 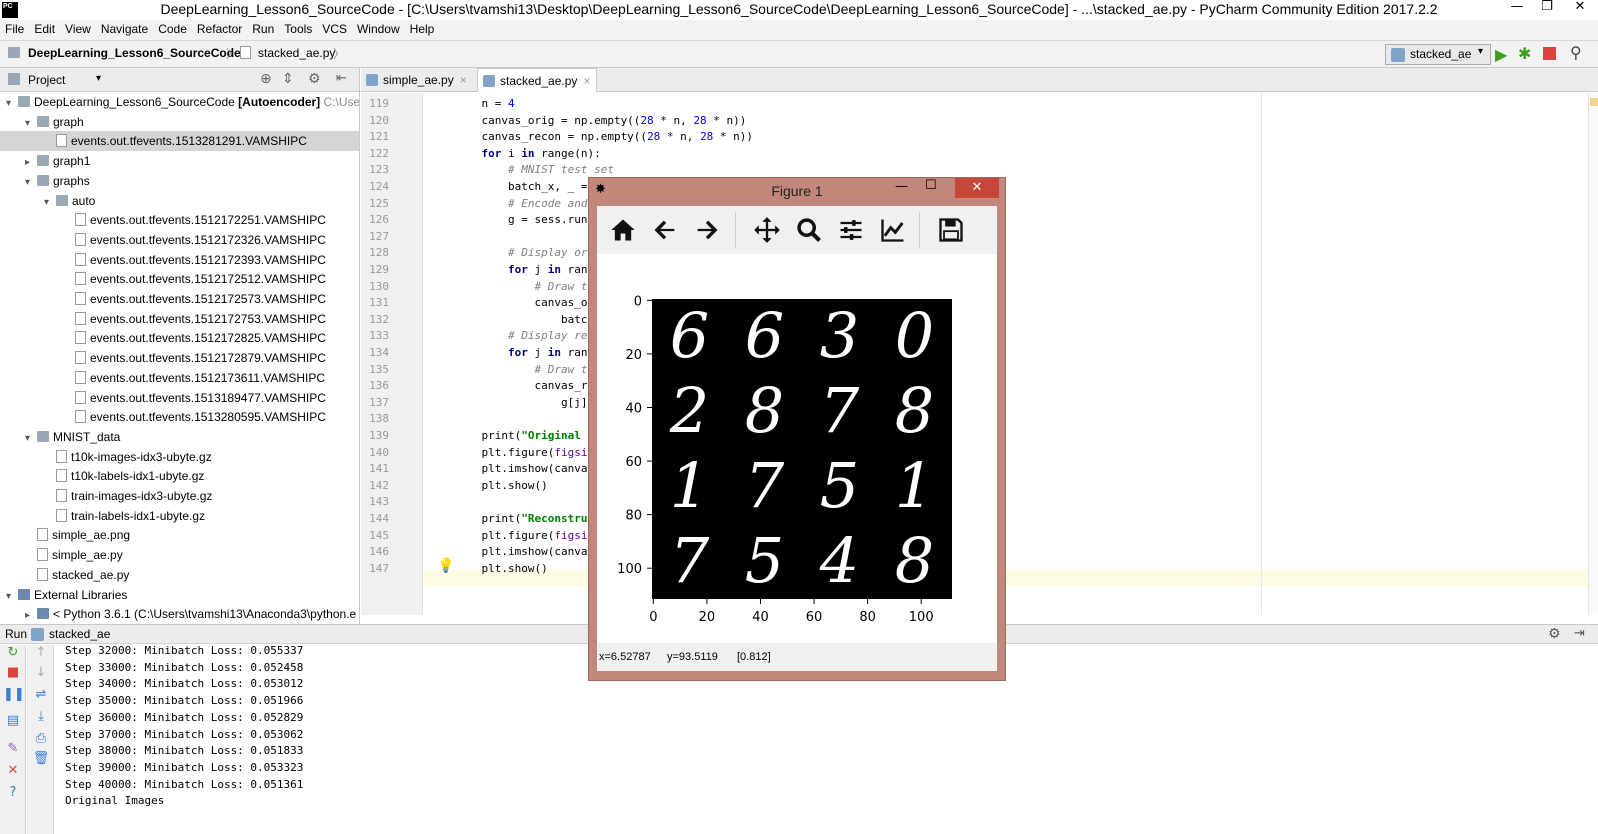 What do you see at coordinates (1549, 53) in the screenshot?
I see `stop-icon` at bounding box center [1549, 53].